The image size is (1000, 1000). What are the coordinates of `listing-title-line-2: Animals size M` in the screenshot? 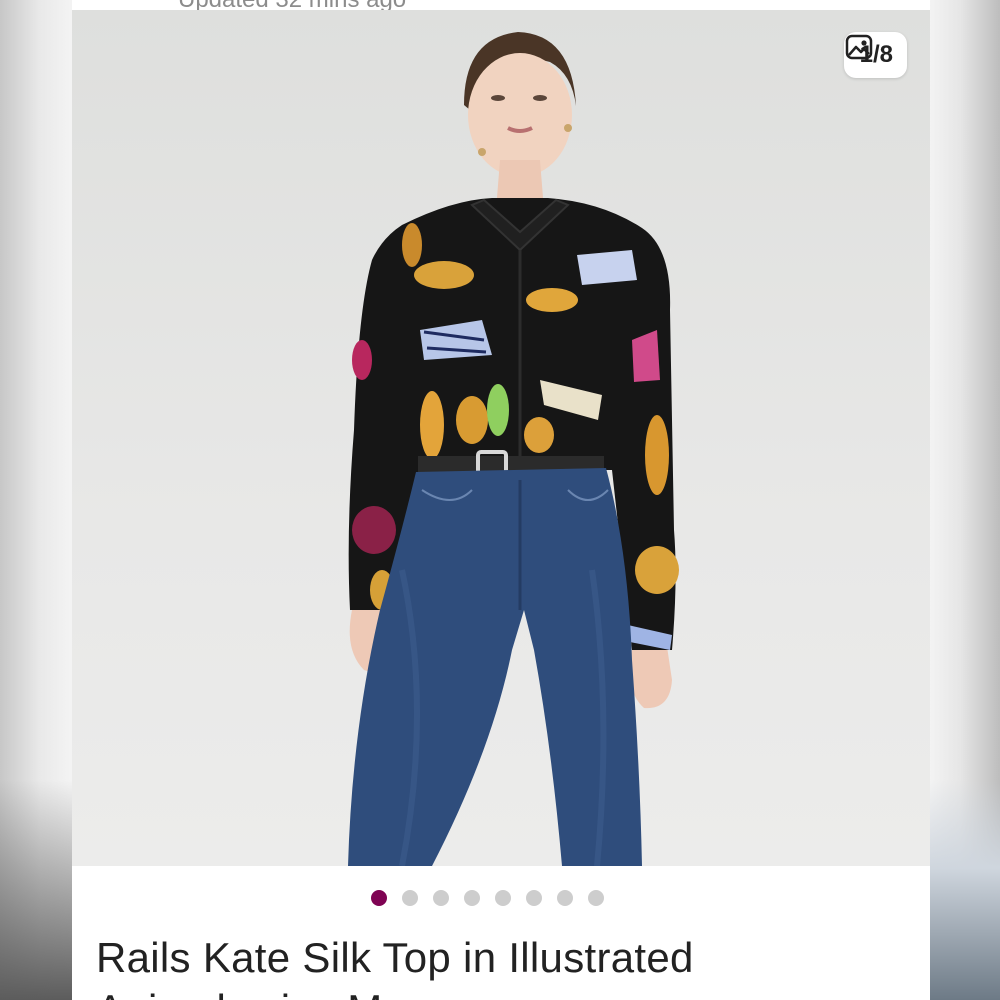 It's located at (239, 993).